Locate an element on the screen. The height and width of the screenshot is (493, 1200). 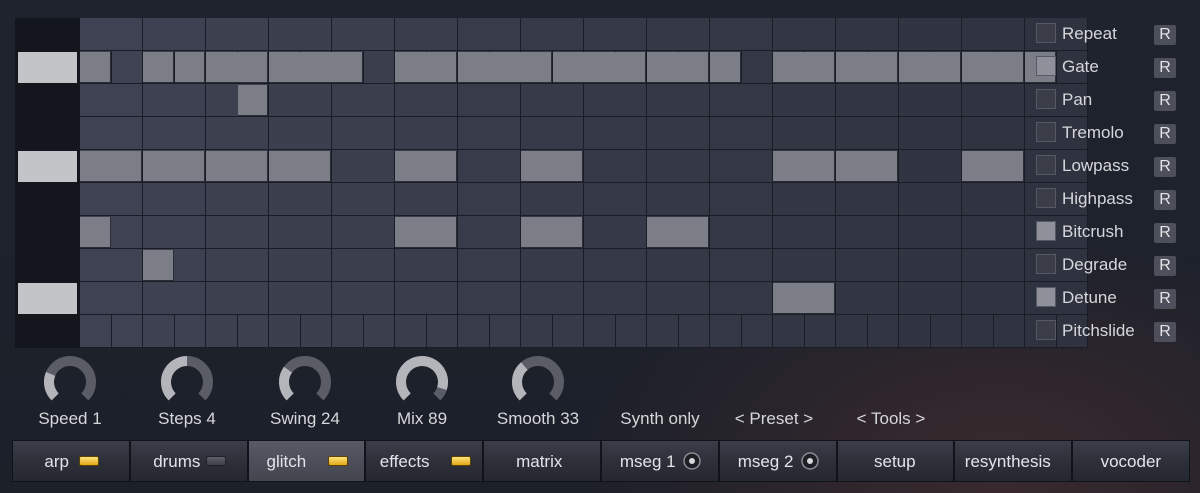
tab-drums: drums is located at coordinates (188, 461).